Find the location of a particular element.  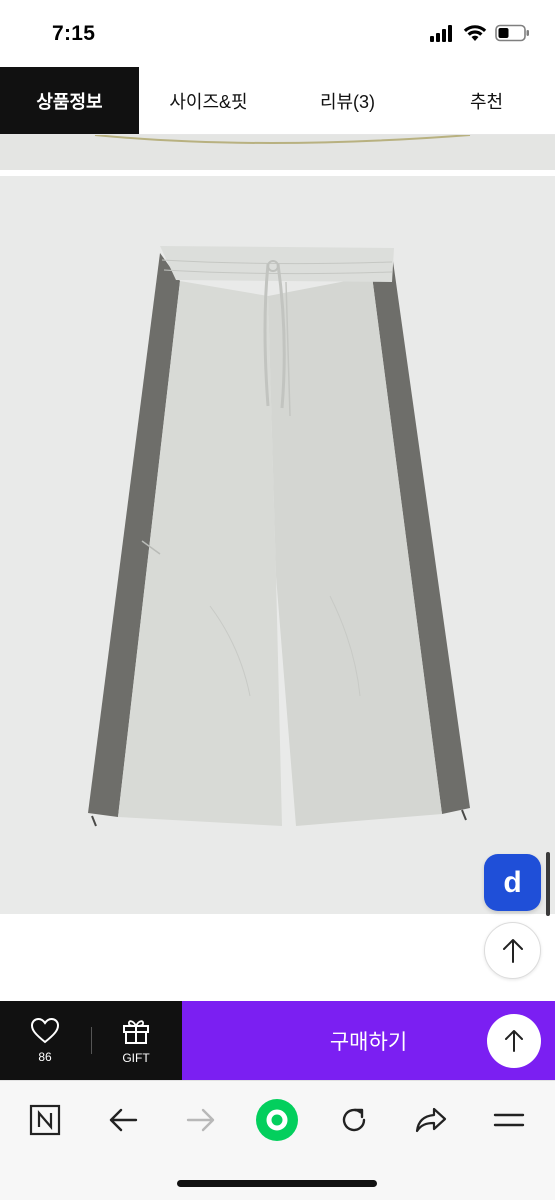

like-button: 86 is located at coordinates (45, 1040).